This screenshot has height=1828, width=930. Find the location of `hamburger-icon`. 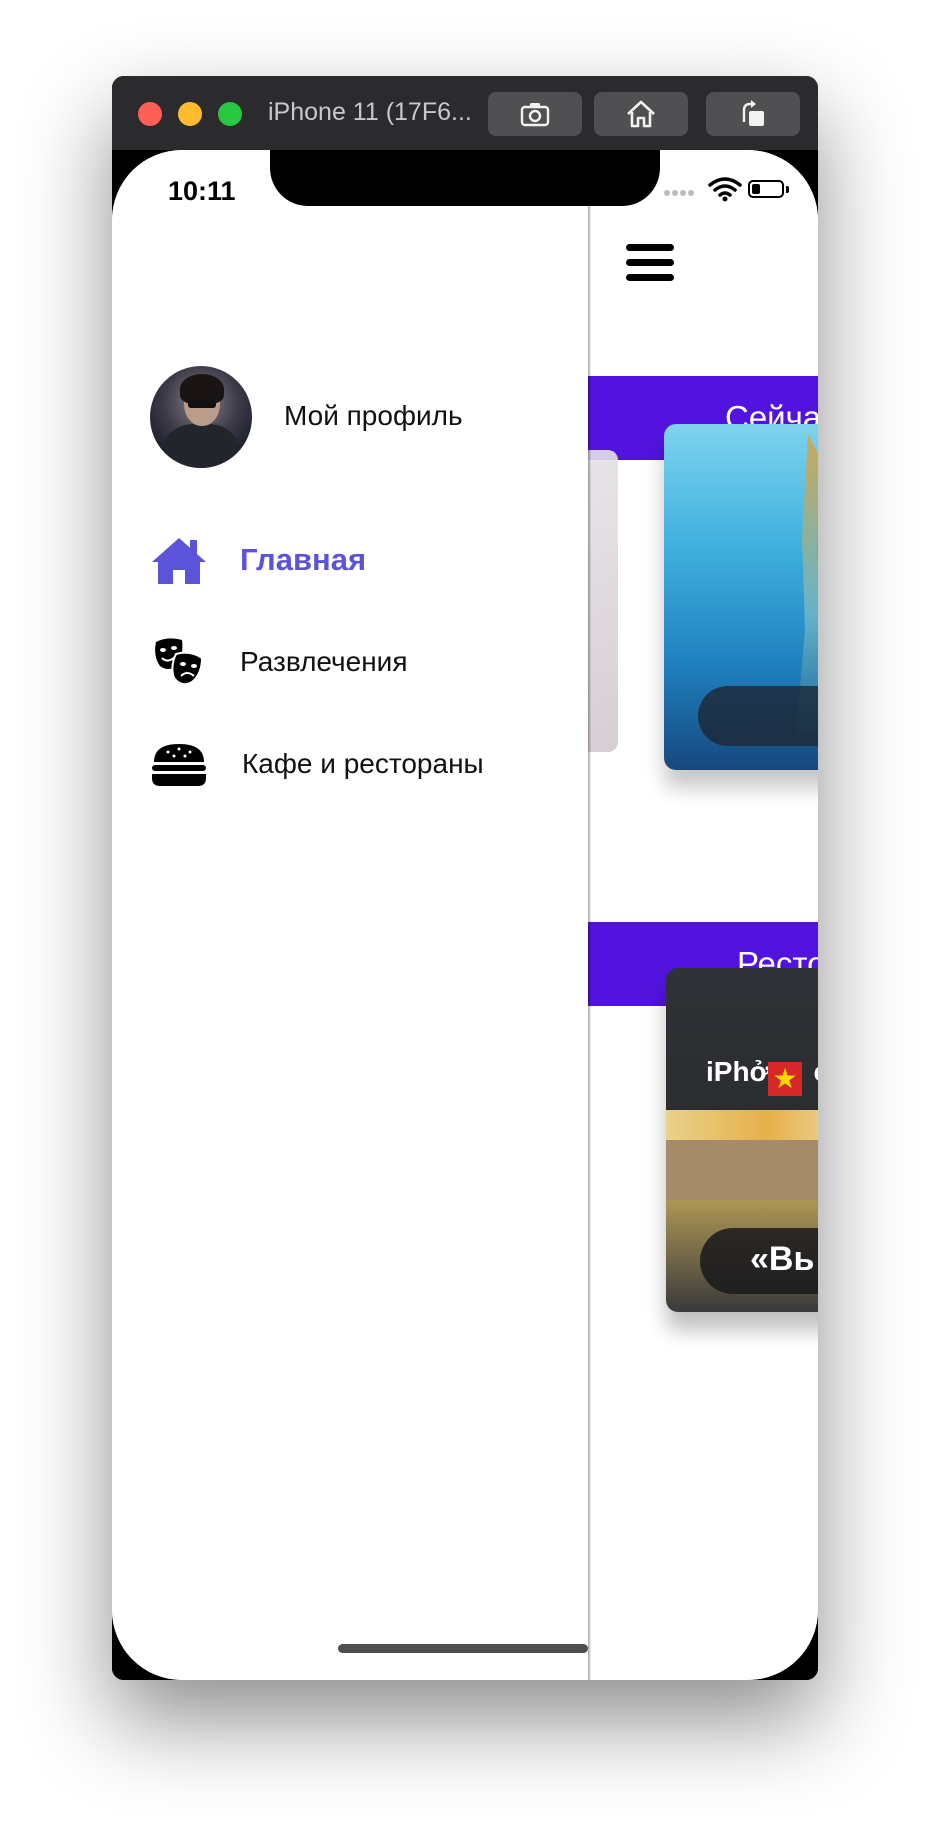

hamburger-icon is located at coordinates (650, 247).